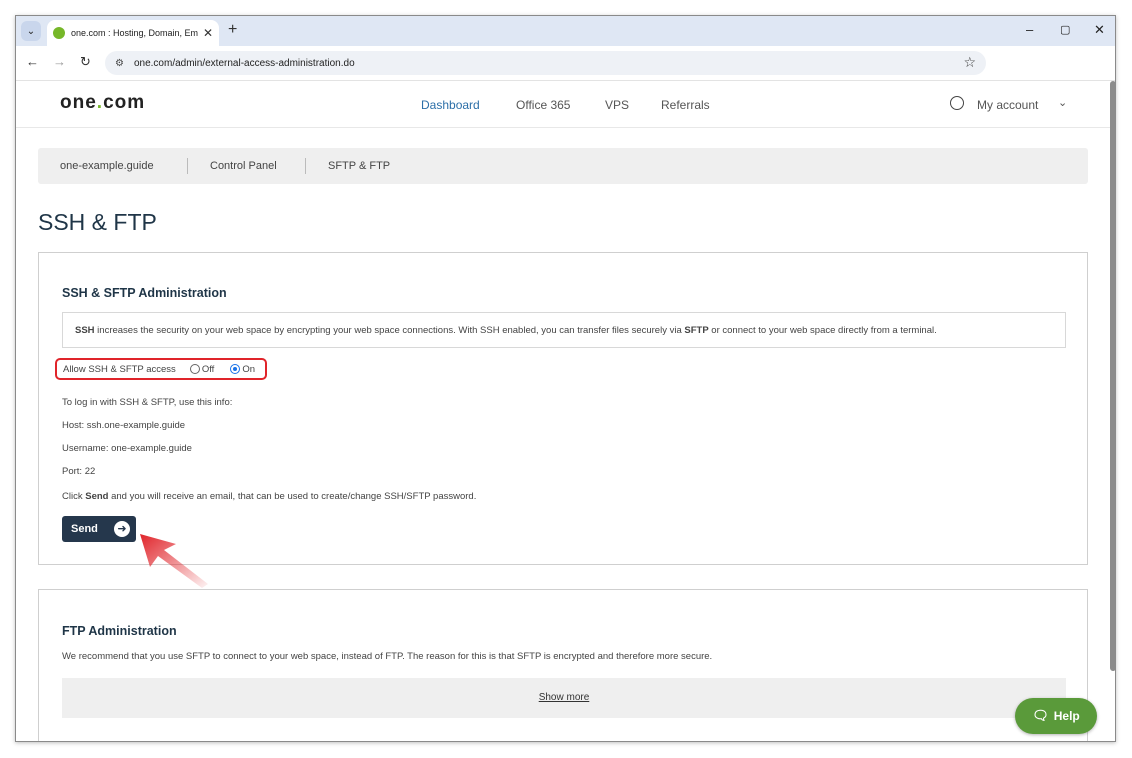  What do you see at coordinates (59, 33) in the screenshot?
I see `favicon-icon` at bounding box center [59, 33].